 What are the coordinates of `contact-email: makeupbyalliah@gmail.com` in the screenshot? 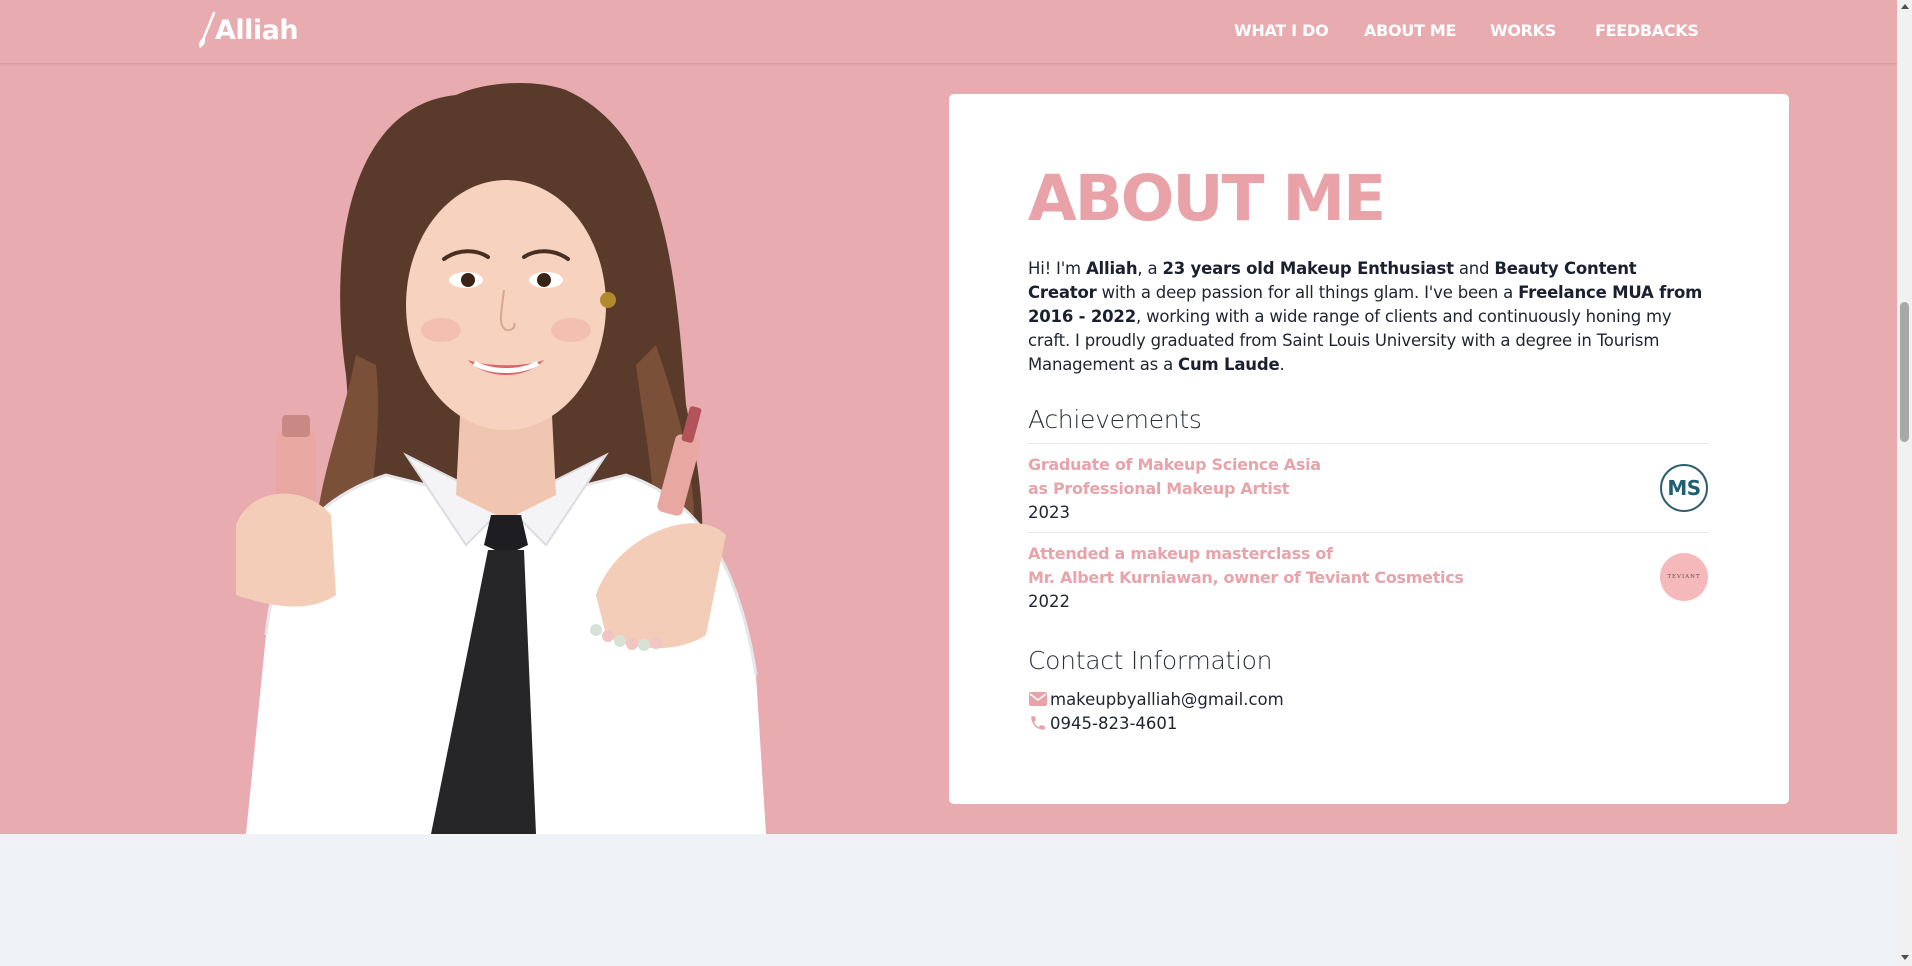 It's located at (1368, 699).